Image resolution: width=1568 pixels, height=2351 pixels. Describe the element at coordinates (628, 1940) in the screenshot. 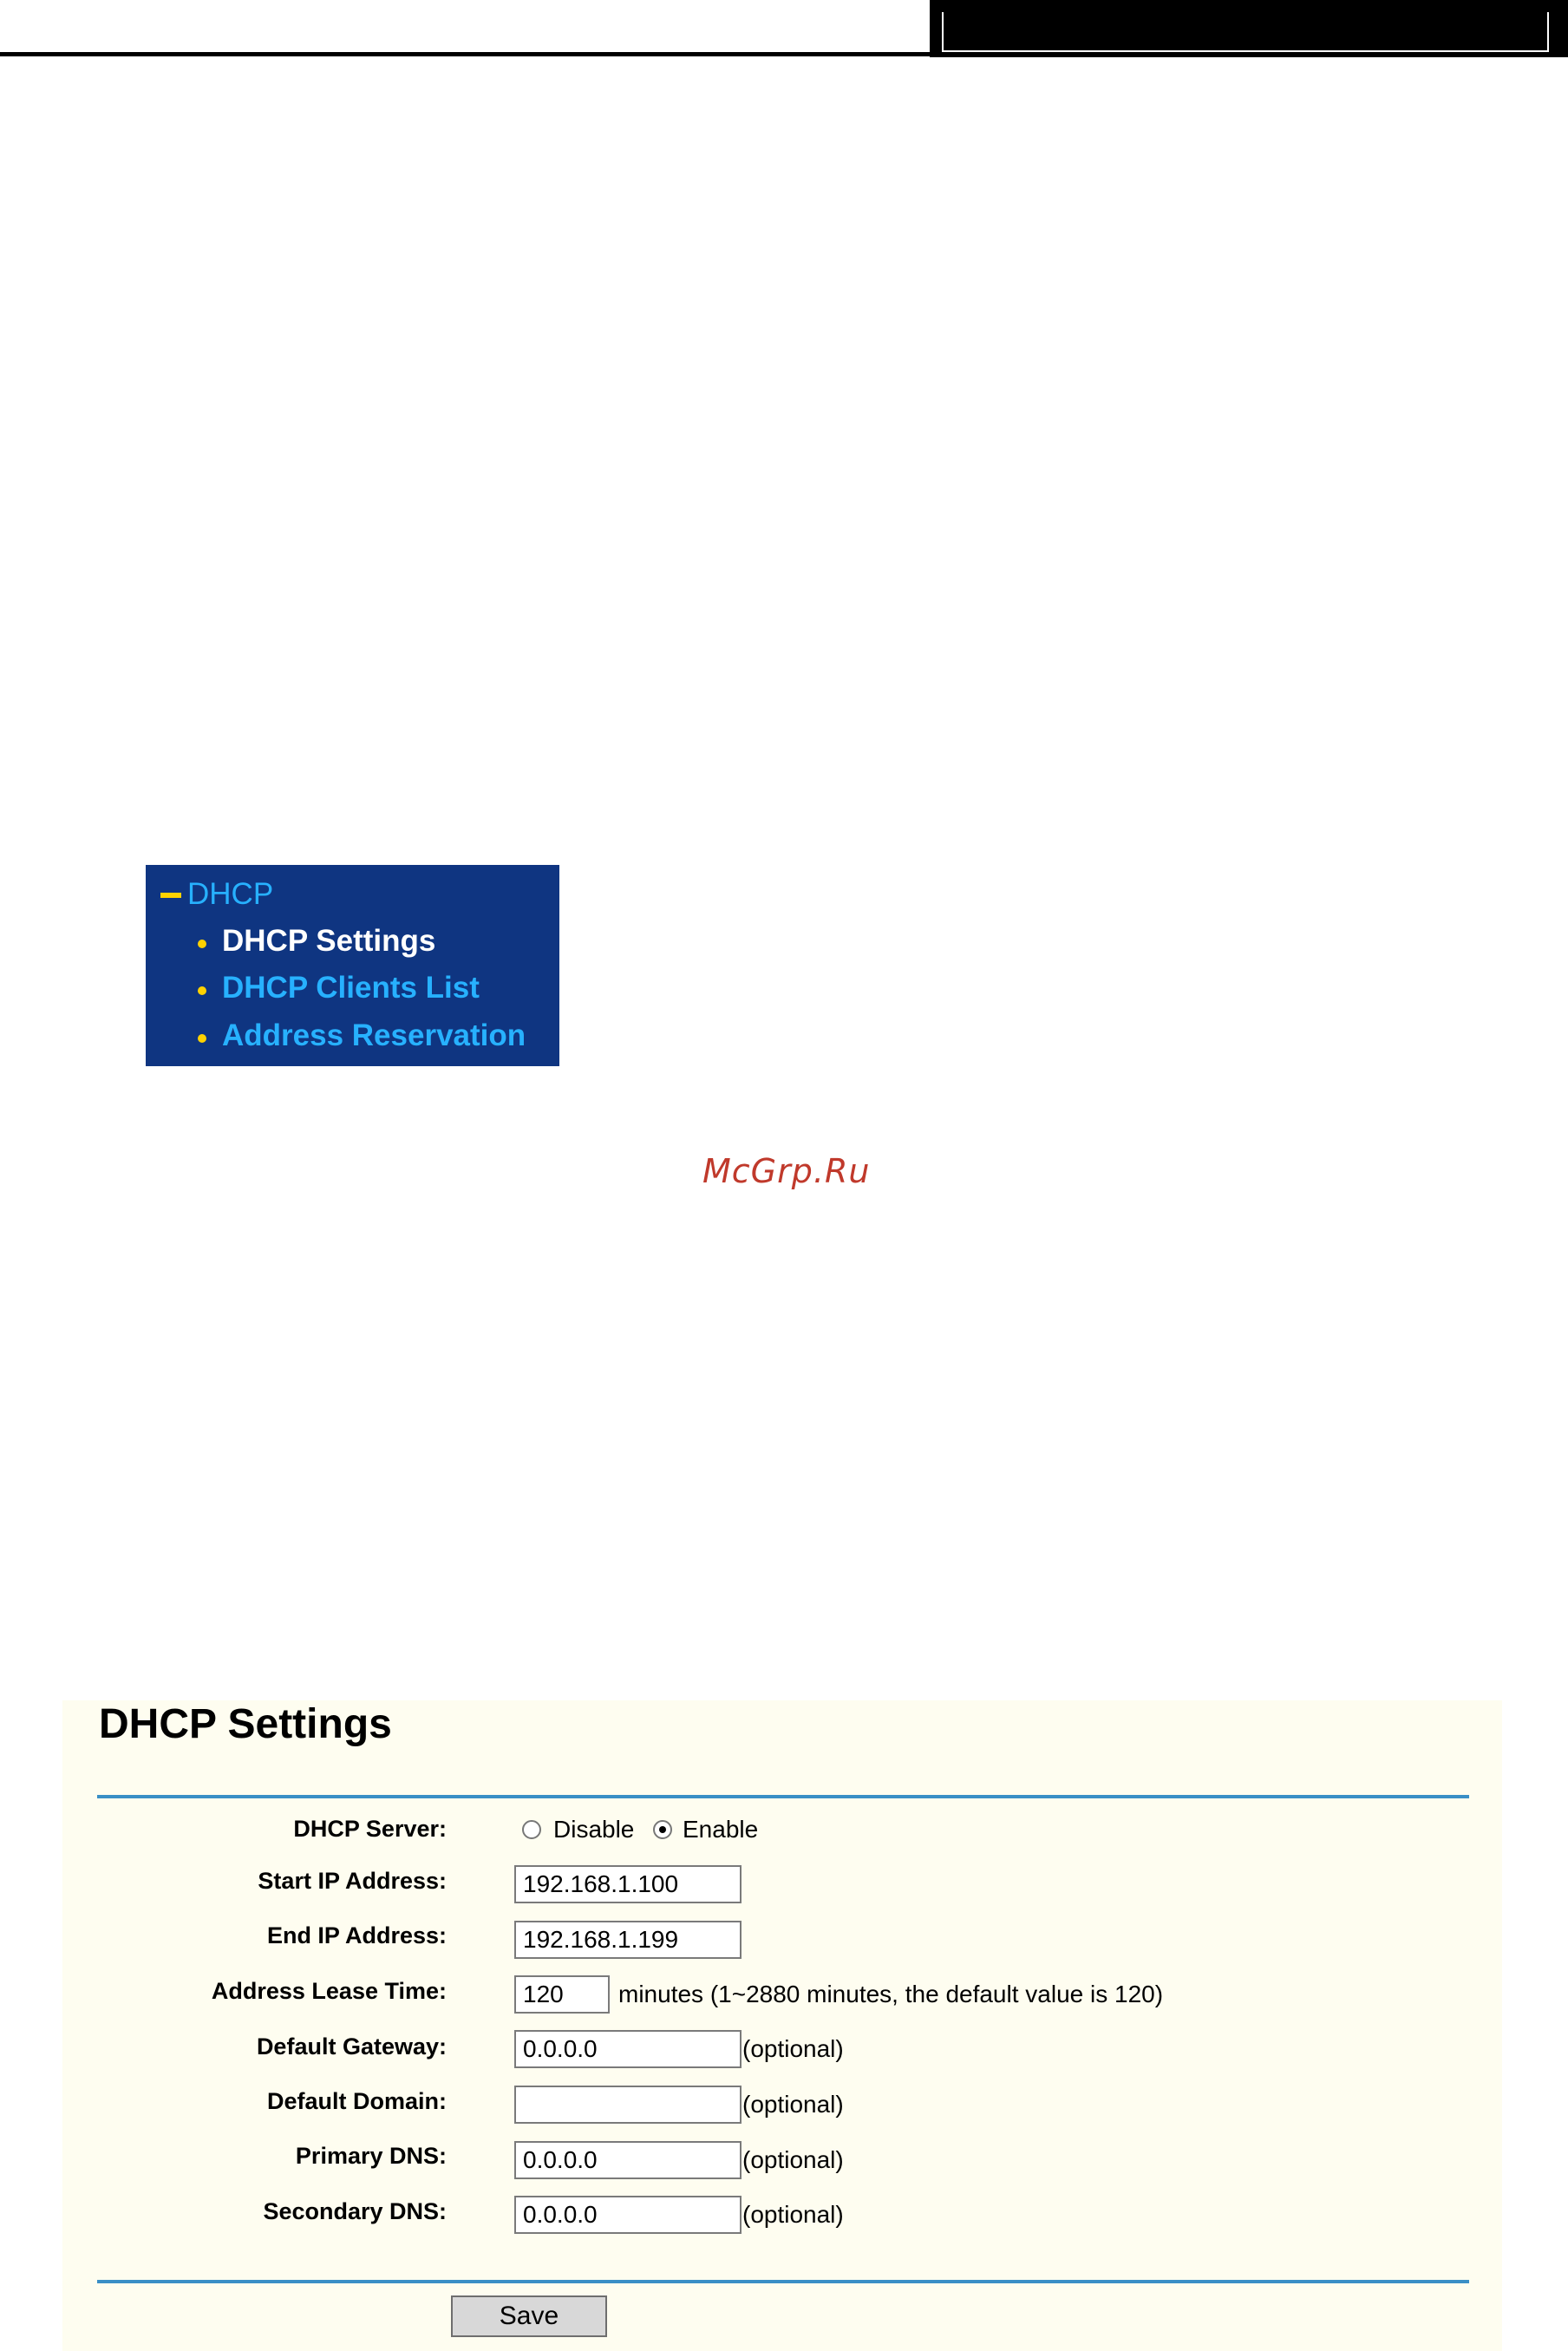

I see `end-ip-input` at that location.